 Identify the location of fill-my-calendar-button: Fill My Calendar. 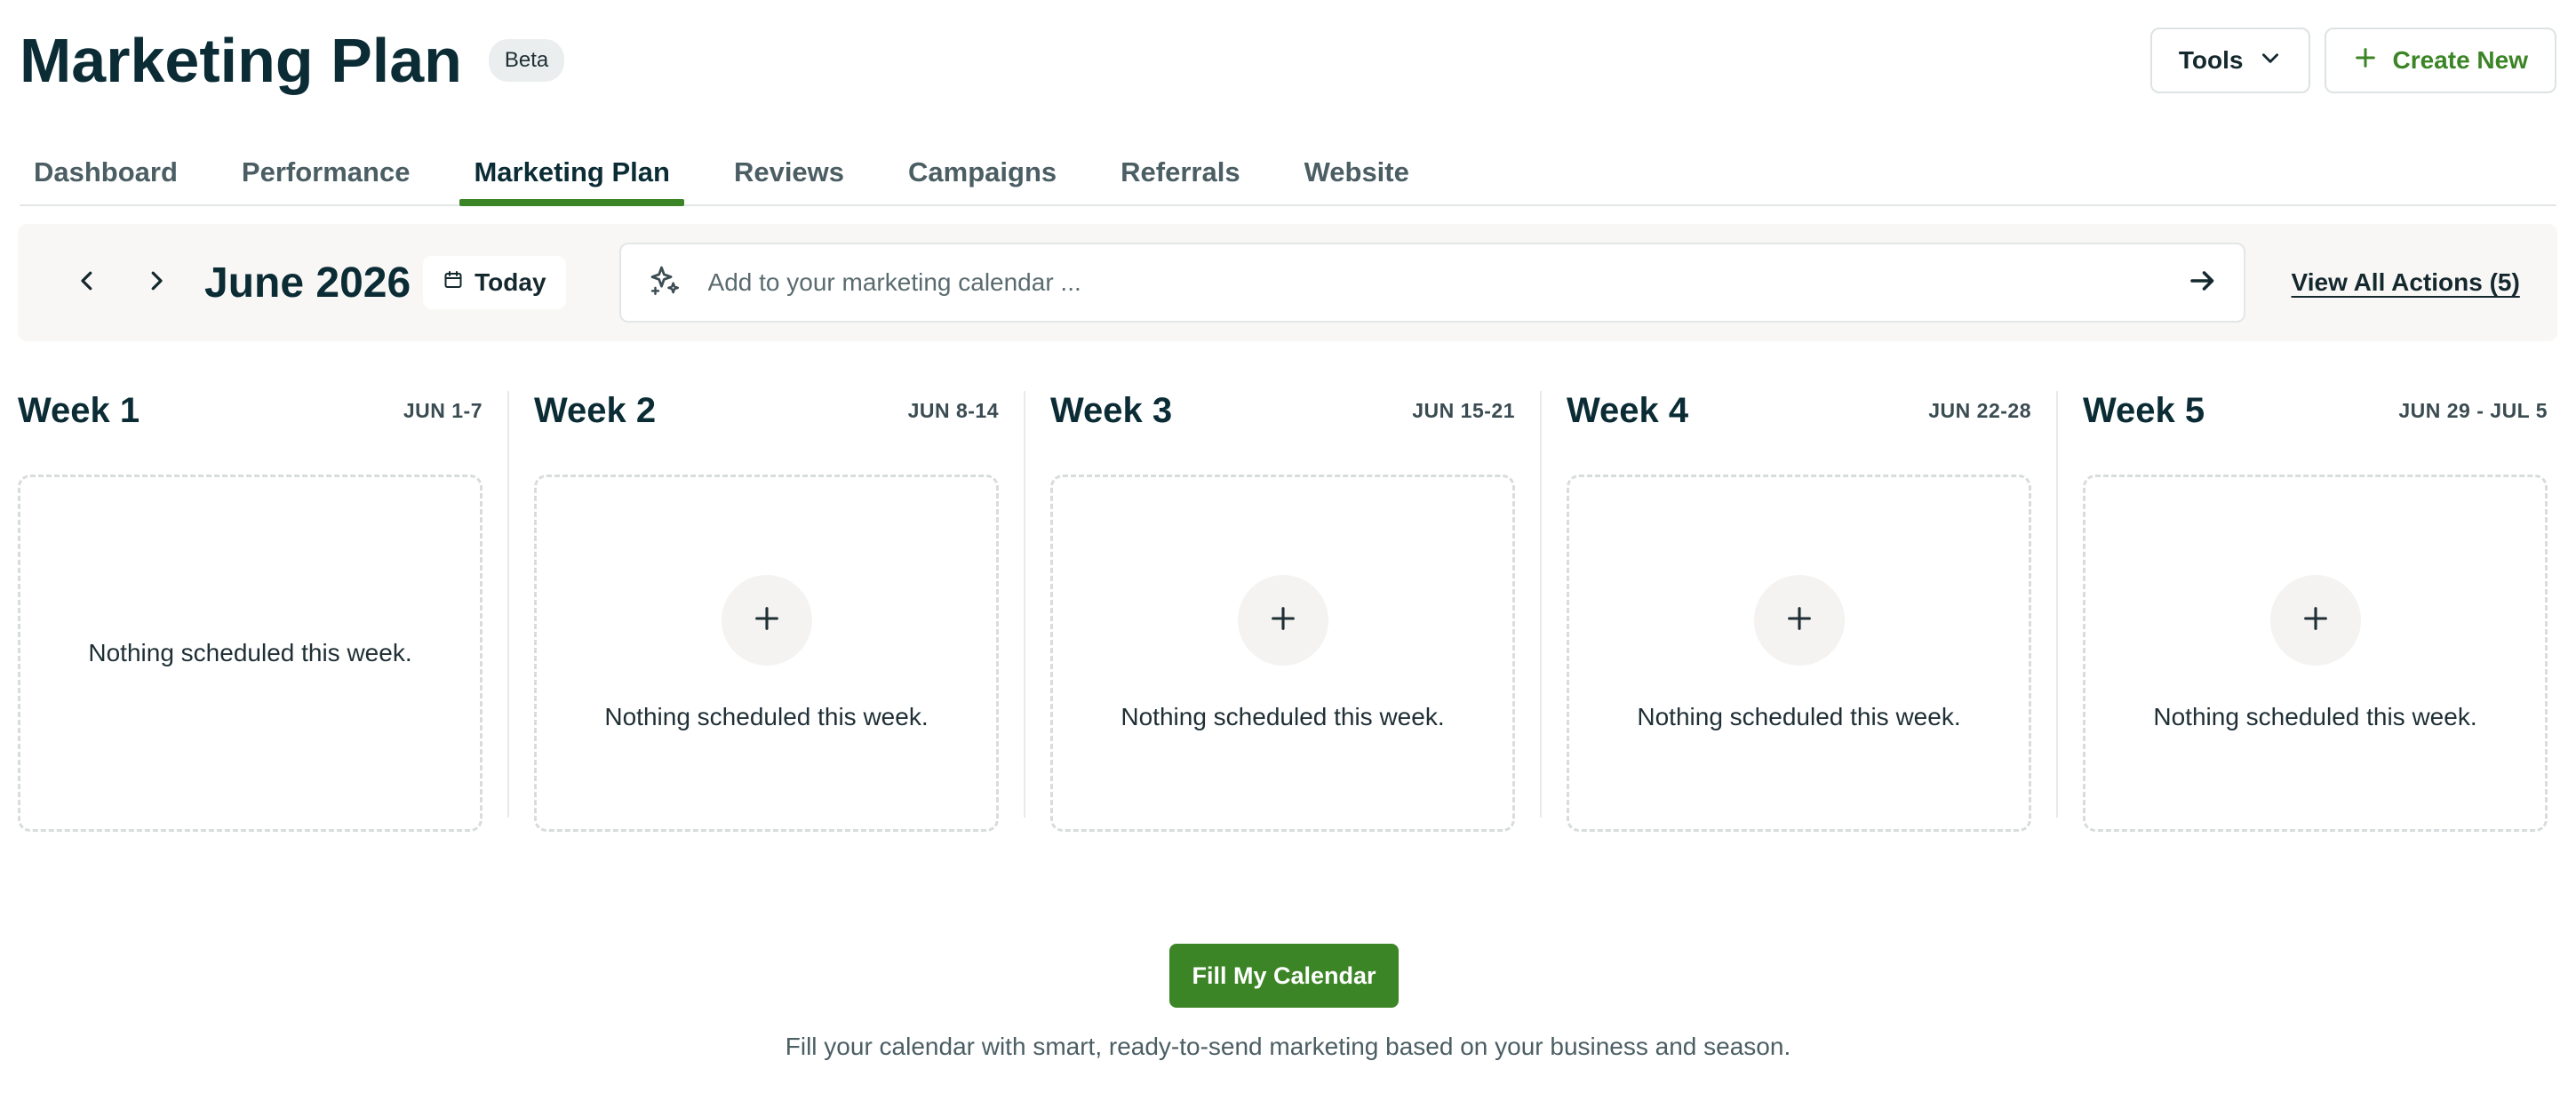
(1284, 976).